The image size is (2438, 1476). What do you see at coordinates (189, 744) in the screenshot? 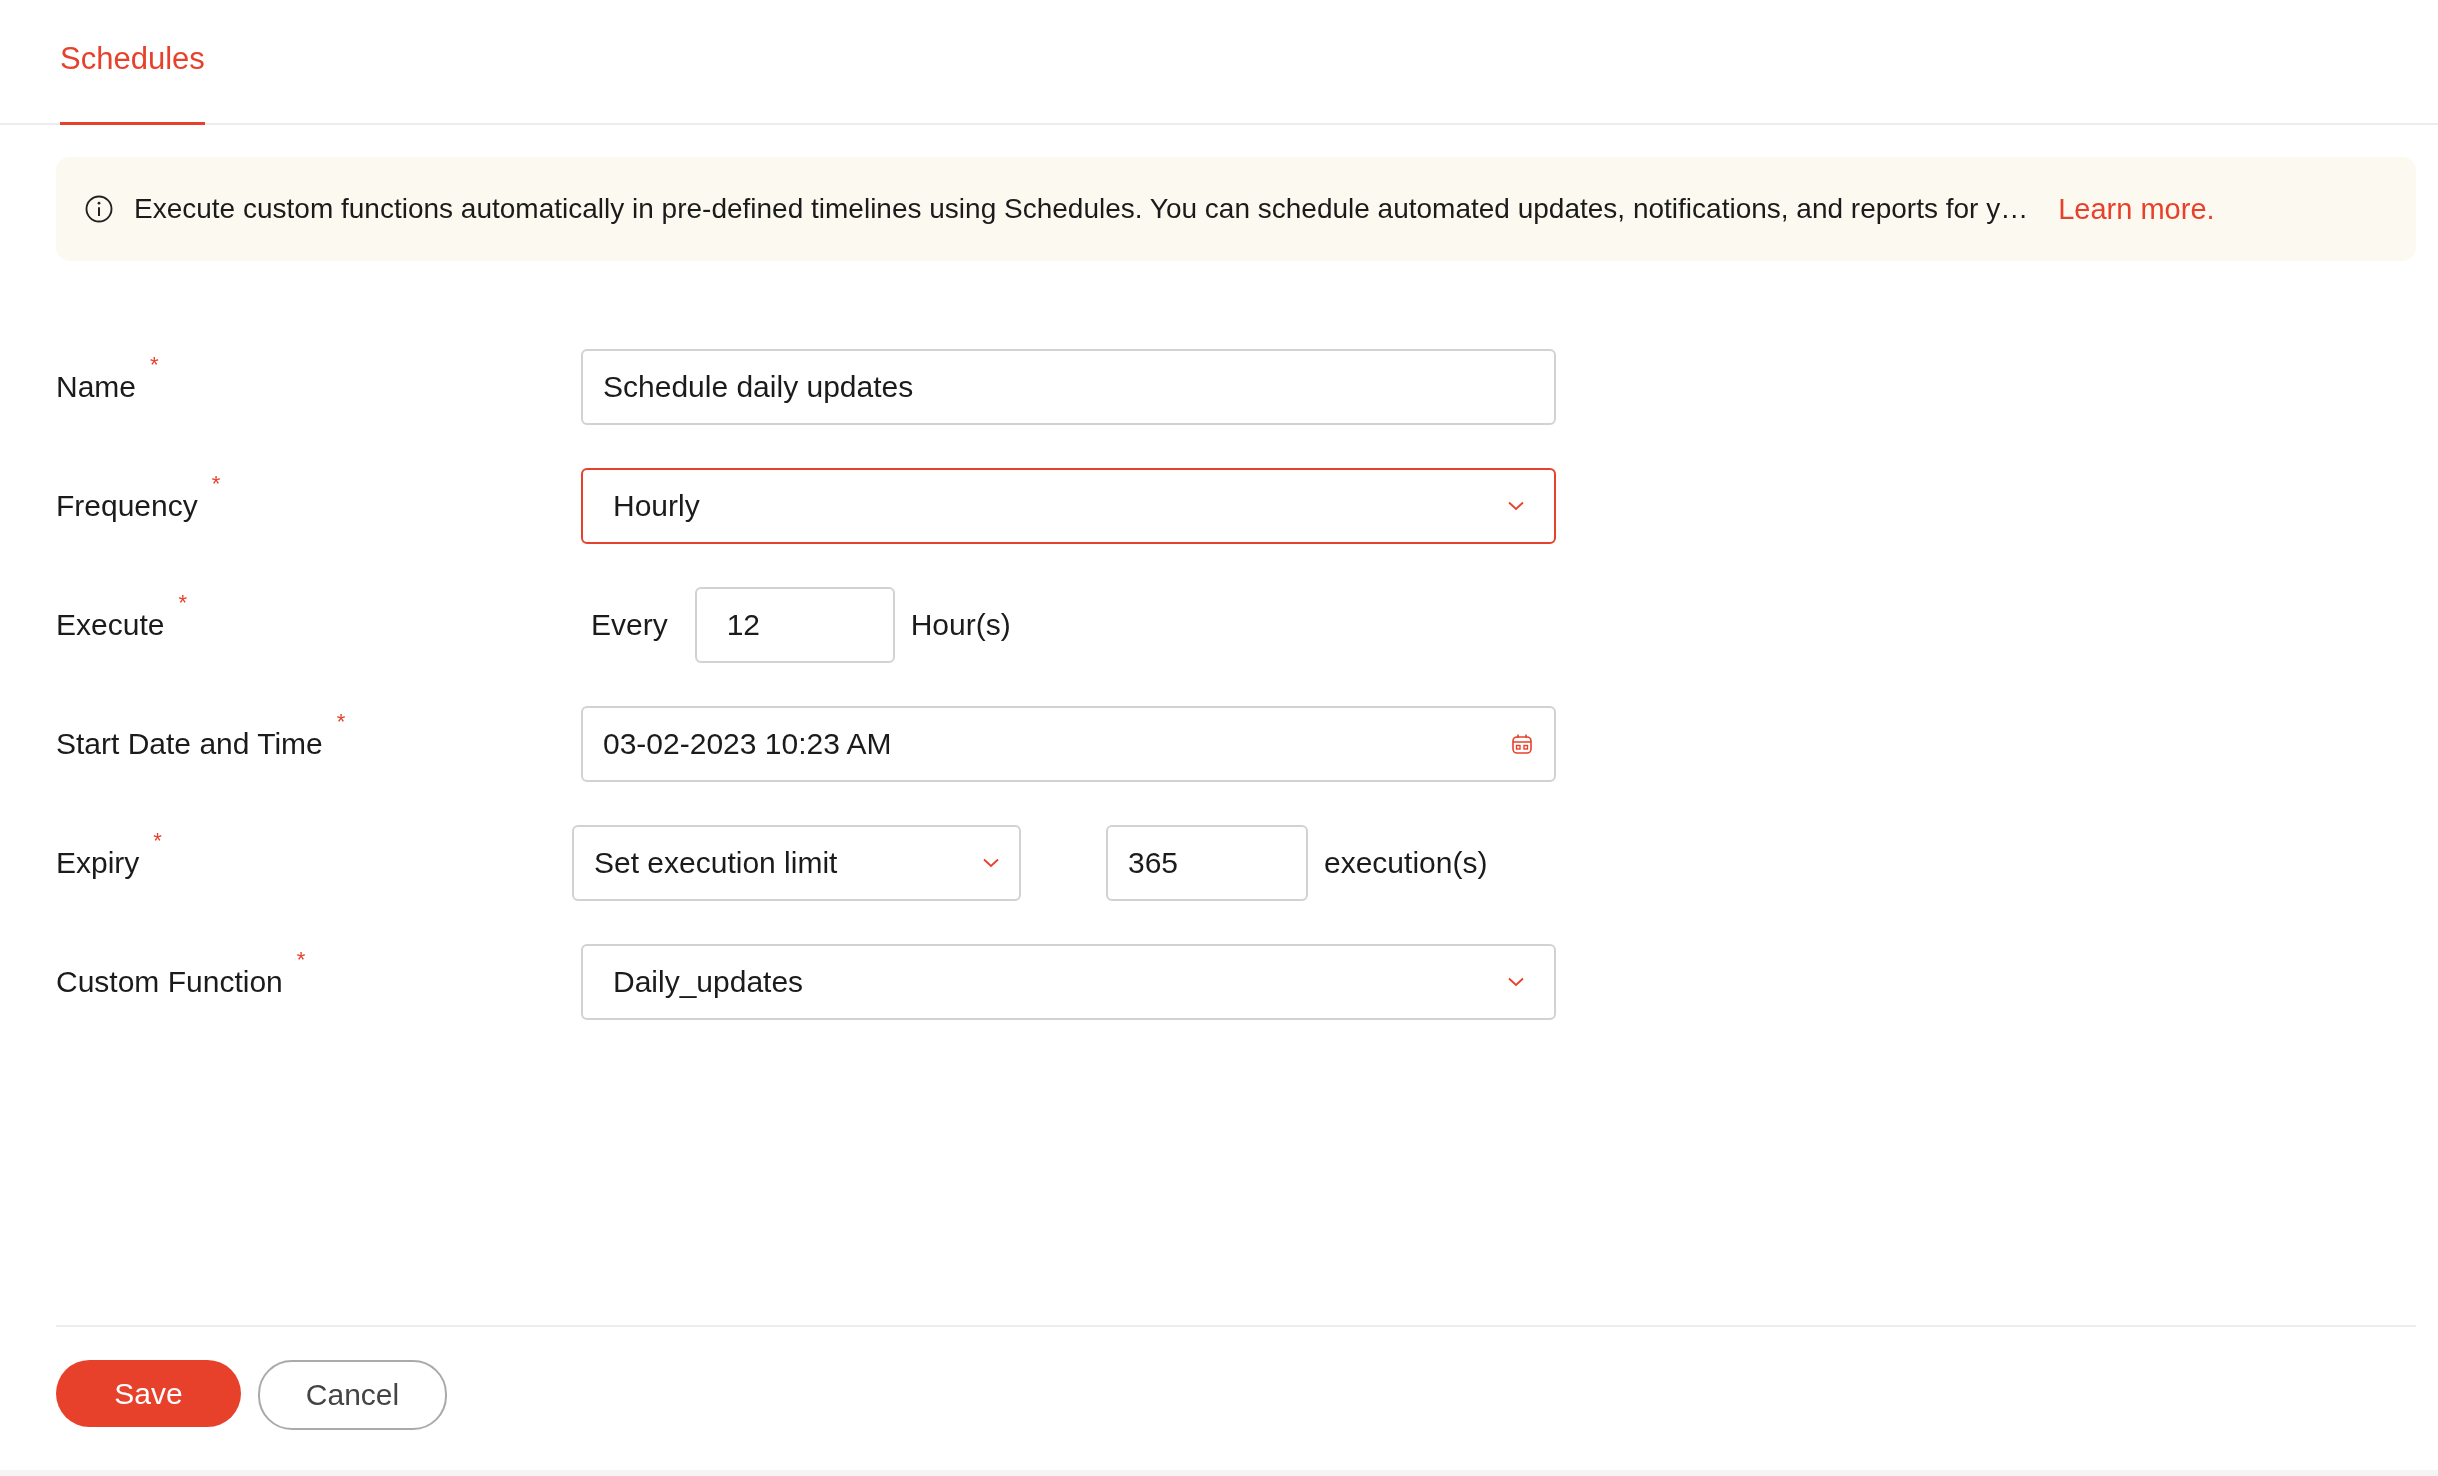
I see `field-label: Start Date and Time` at bounding box center [189, 744].